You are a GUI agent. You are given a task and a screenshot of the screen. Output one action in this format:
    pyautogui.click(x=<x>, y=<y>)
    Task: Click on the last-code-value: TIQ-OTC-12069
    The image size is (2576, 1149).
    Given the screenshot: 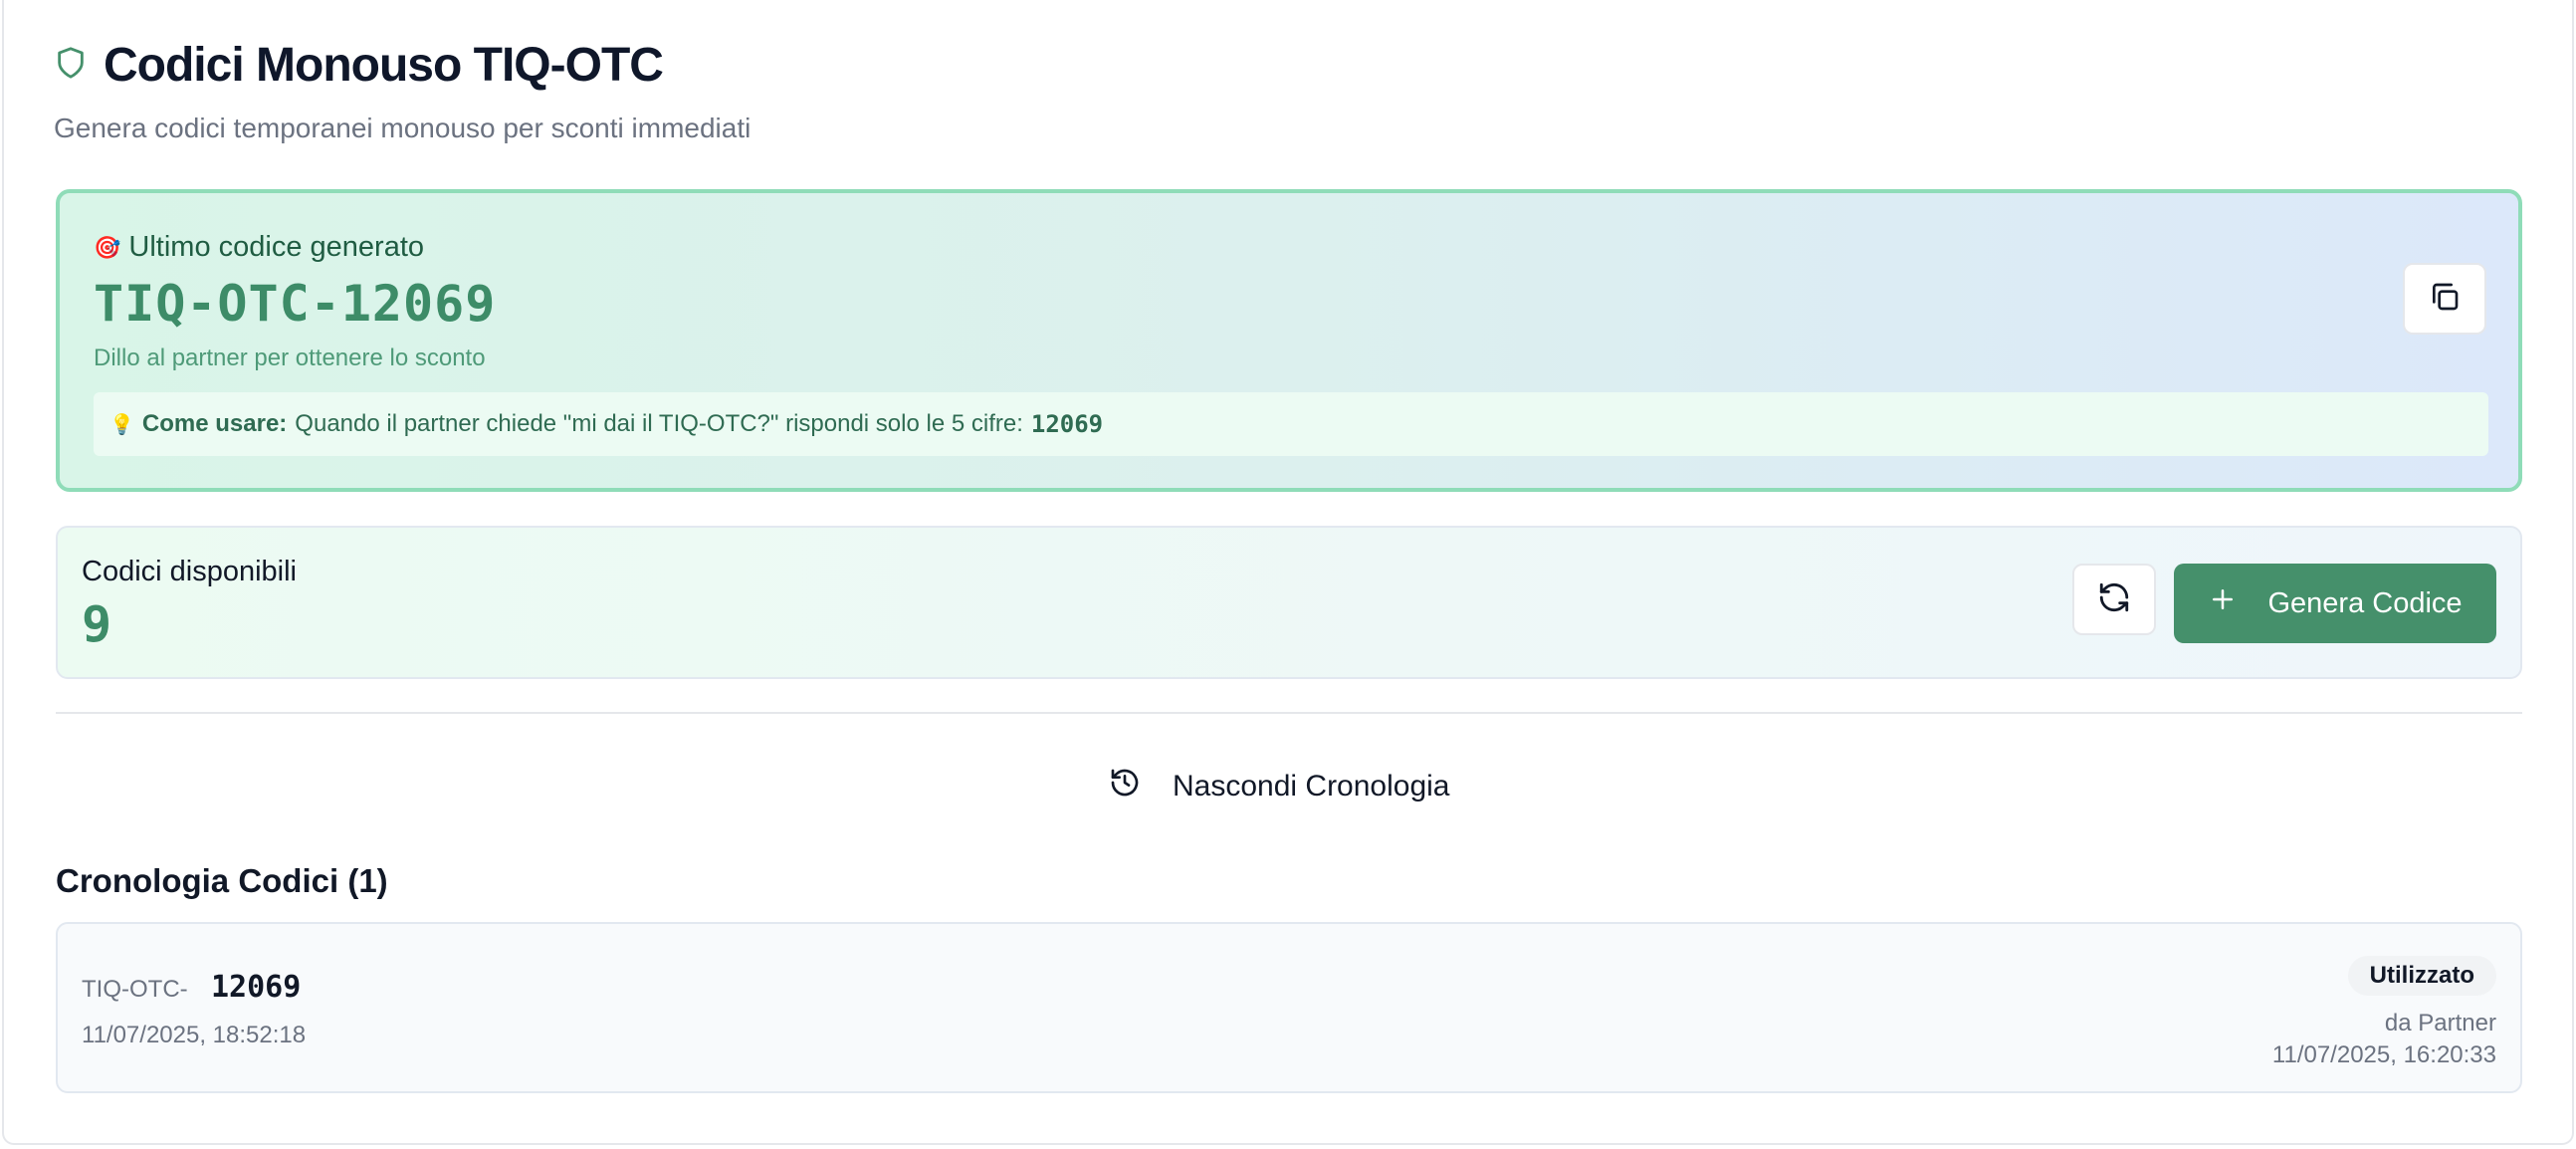 What is the action you would take?
    pyautogui.click(x=295, y=304)
    